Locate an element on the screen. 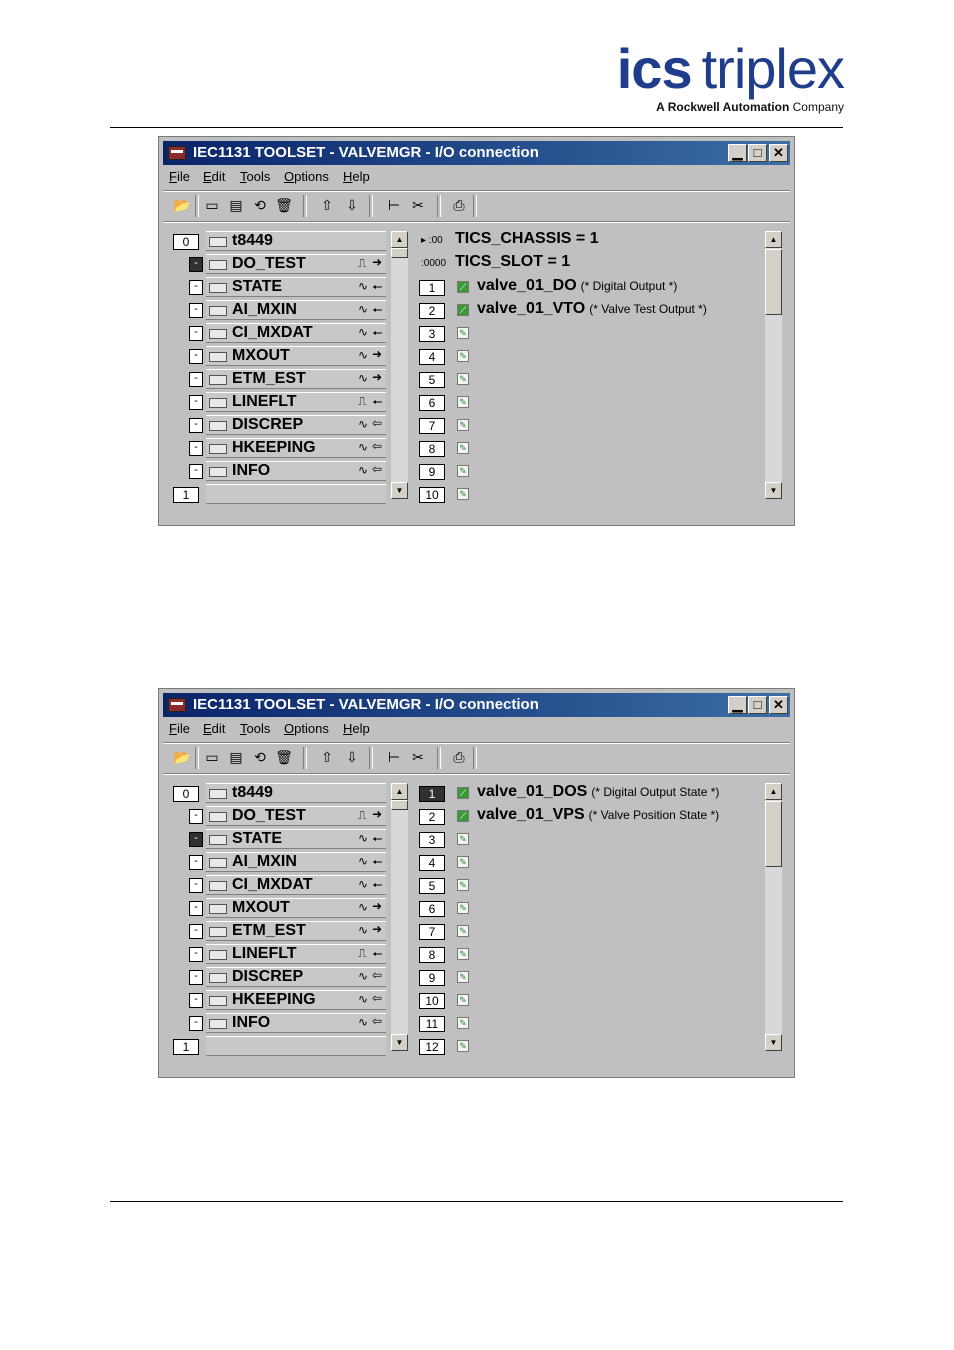 The width and height of the screenshot is (954, 1350). variable-name: valve_01_VTO (* Valve Test Output *) is located at coordinates (592, 309).